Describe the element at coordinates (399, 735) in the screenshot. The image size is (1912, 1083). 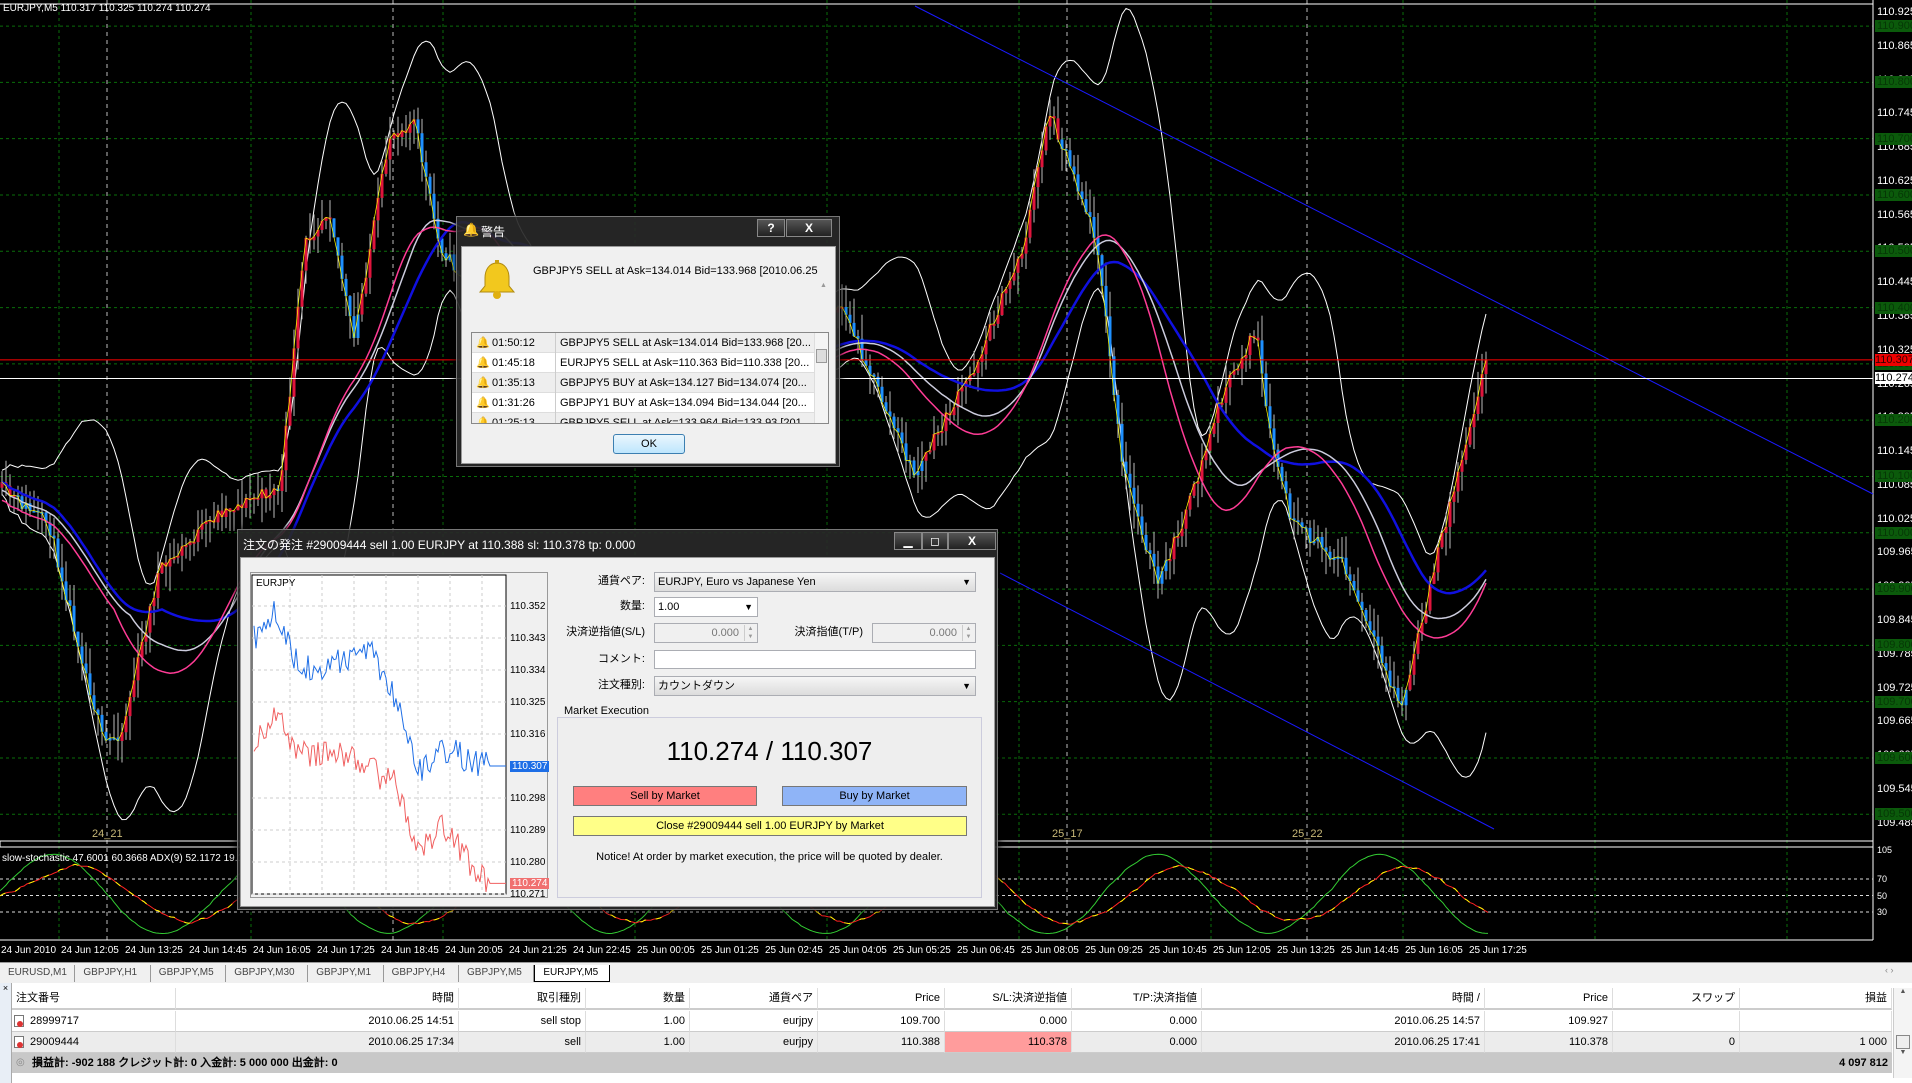
I see `tick-chart-panel` at that location.